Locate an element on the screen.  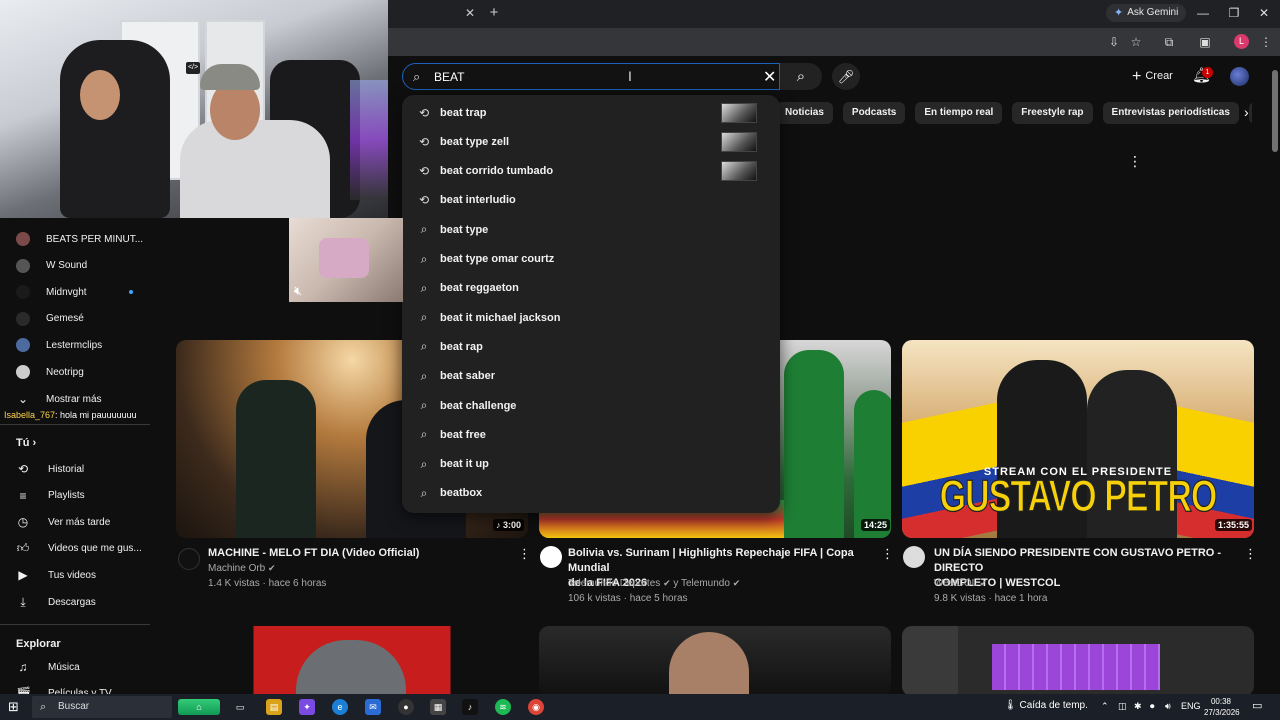
subscription-item: W Sound is located at coordinates (51, 266).